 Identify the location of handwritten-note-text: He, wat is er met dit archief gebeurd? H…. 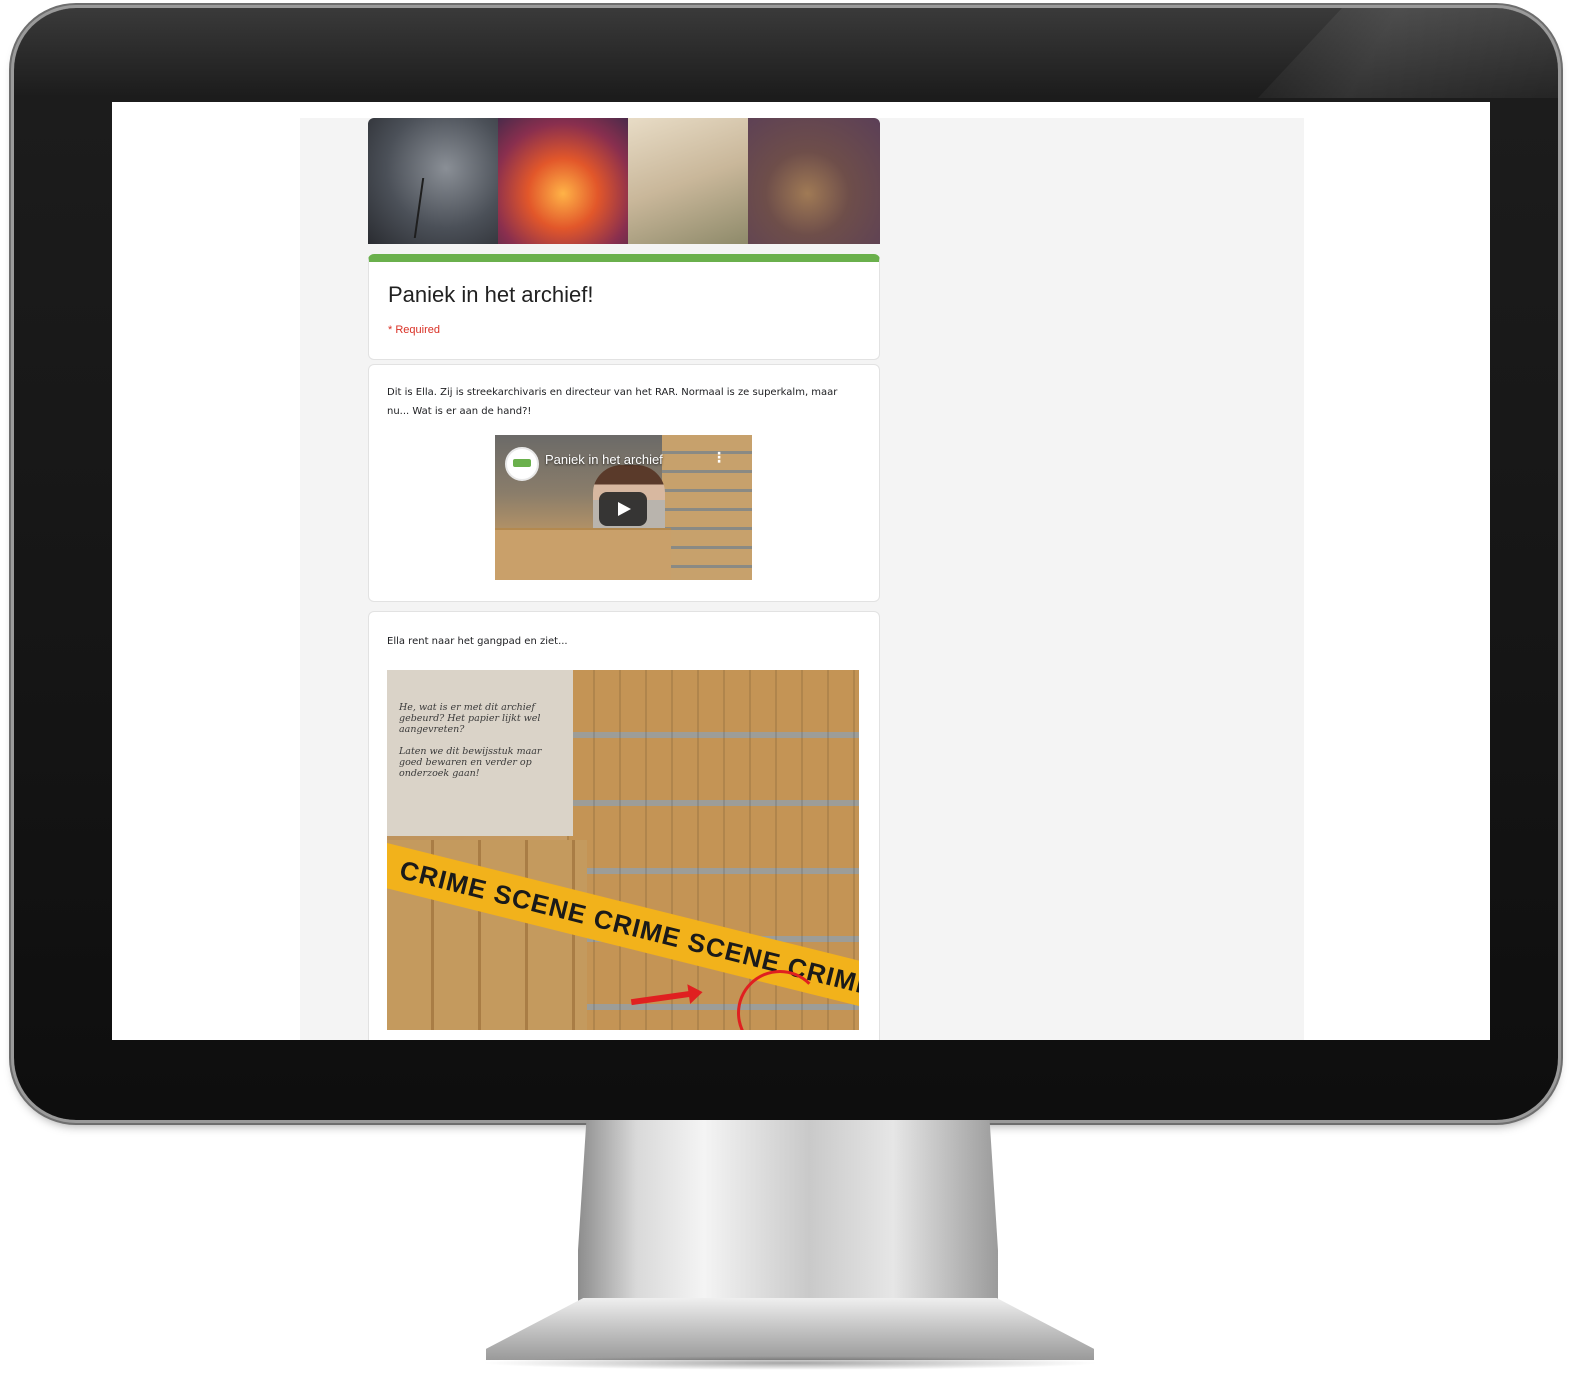
(470, 740).